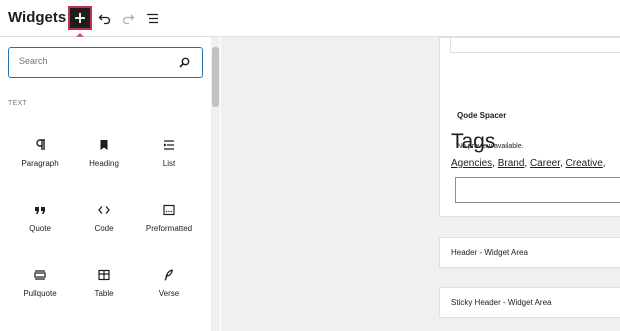  I want to click on quote-icon, so click(40, 210).